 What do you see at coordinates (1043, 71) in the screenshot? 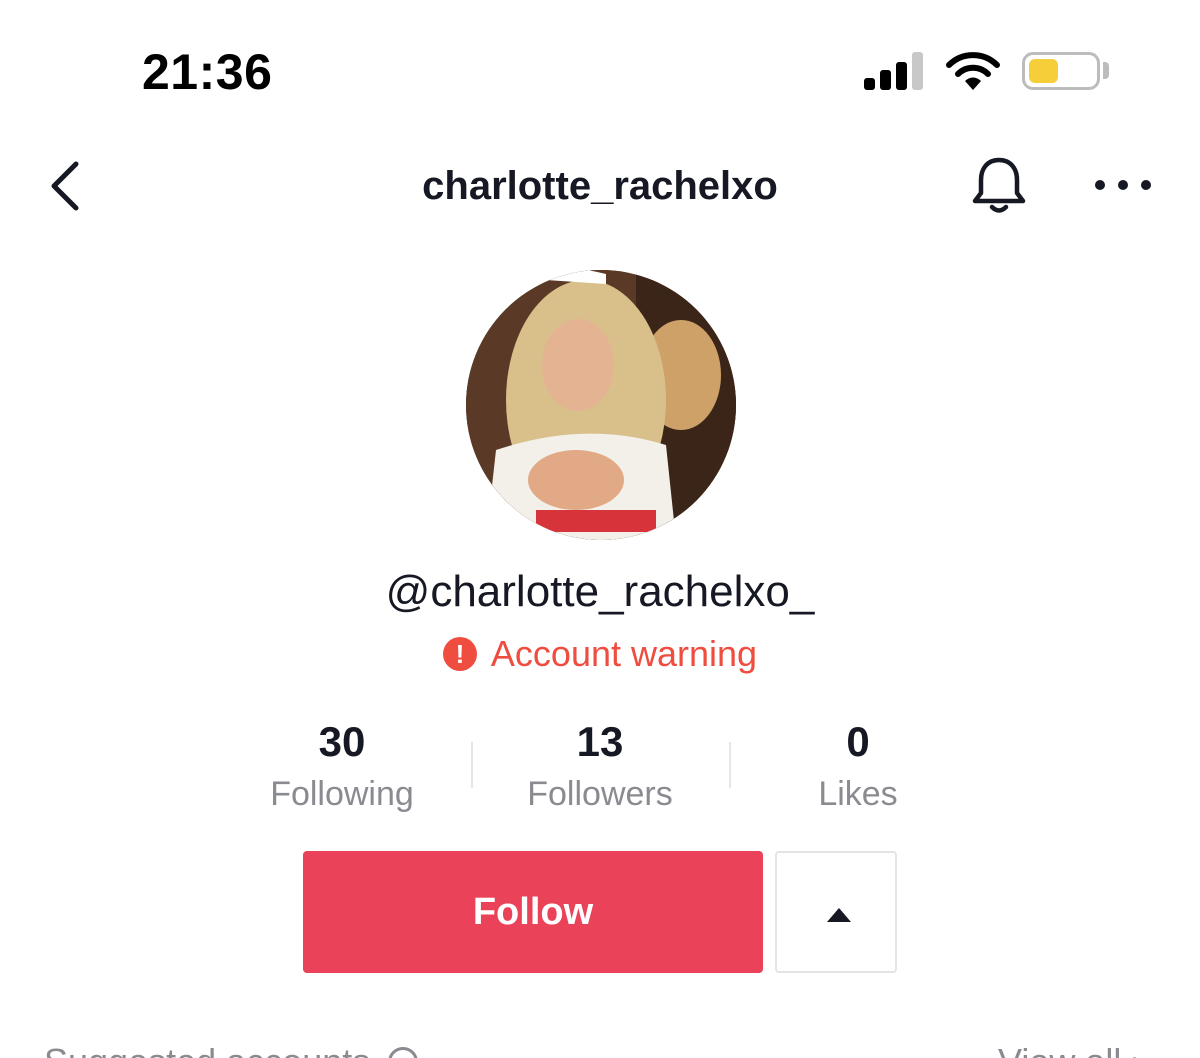
I see `battery-level` at bounding box center [1043, 71].